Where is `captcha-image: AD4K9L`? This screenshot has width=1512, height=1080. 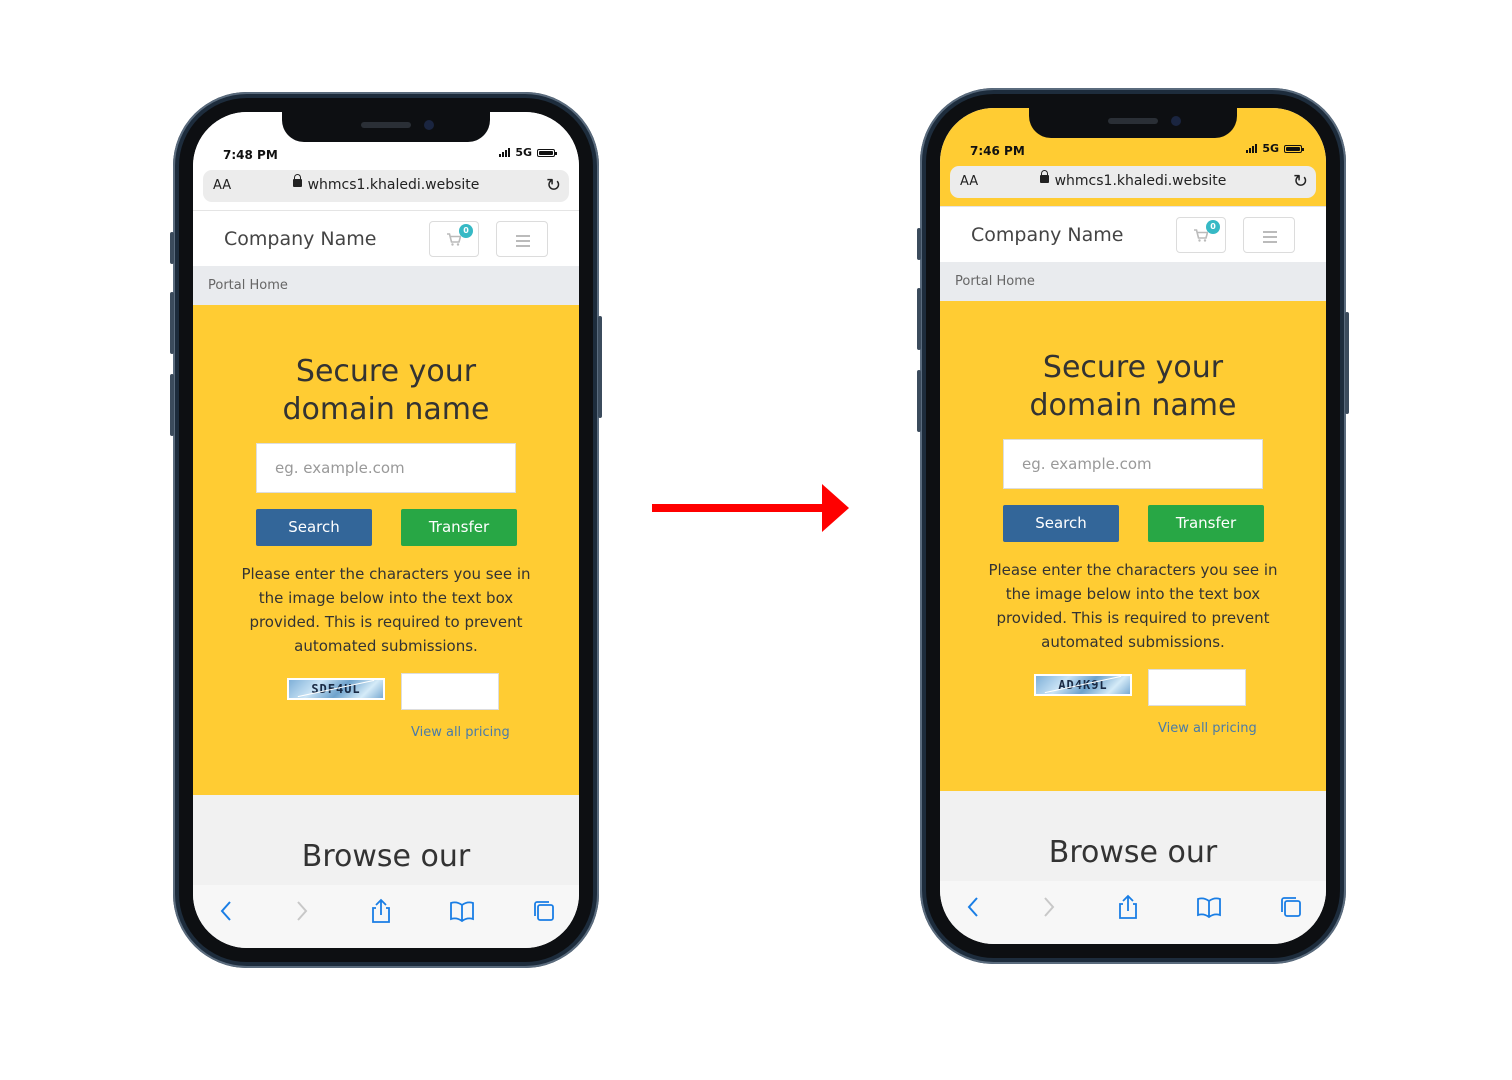 captcha-image: AD4K9L is located at coordinates (1083, 685).